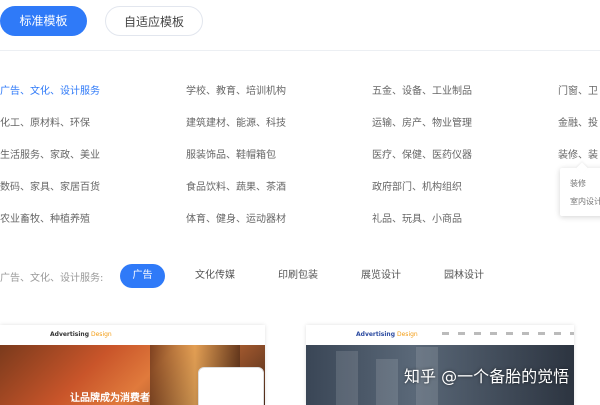 The height and width of the screenshot is (405, 600). I want to click on decoration-dropdown: 装修 室内设计, so click(580, 189).